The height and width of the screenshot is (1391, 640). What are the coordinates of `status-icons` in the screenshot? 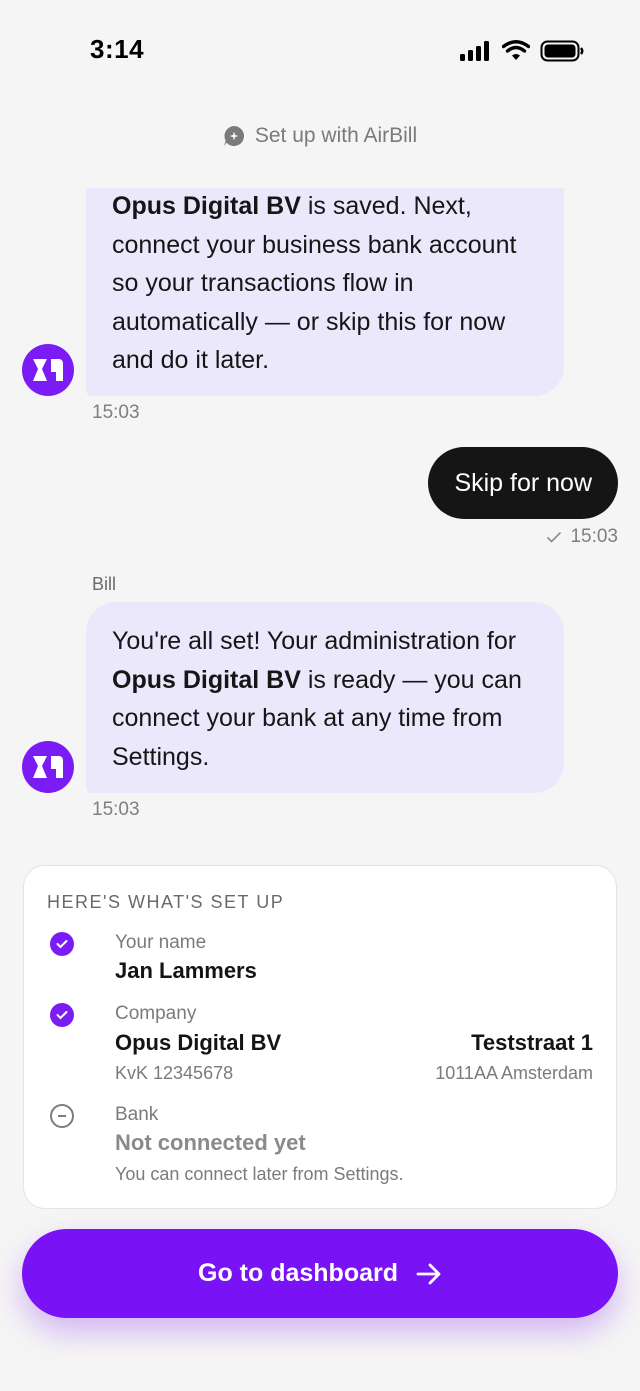 It's located at (522, 51).